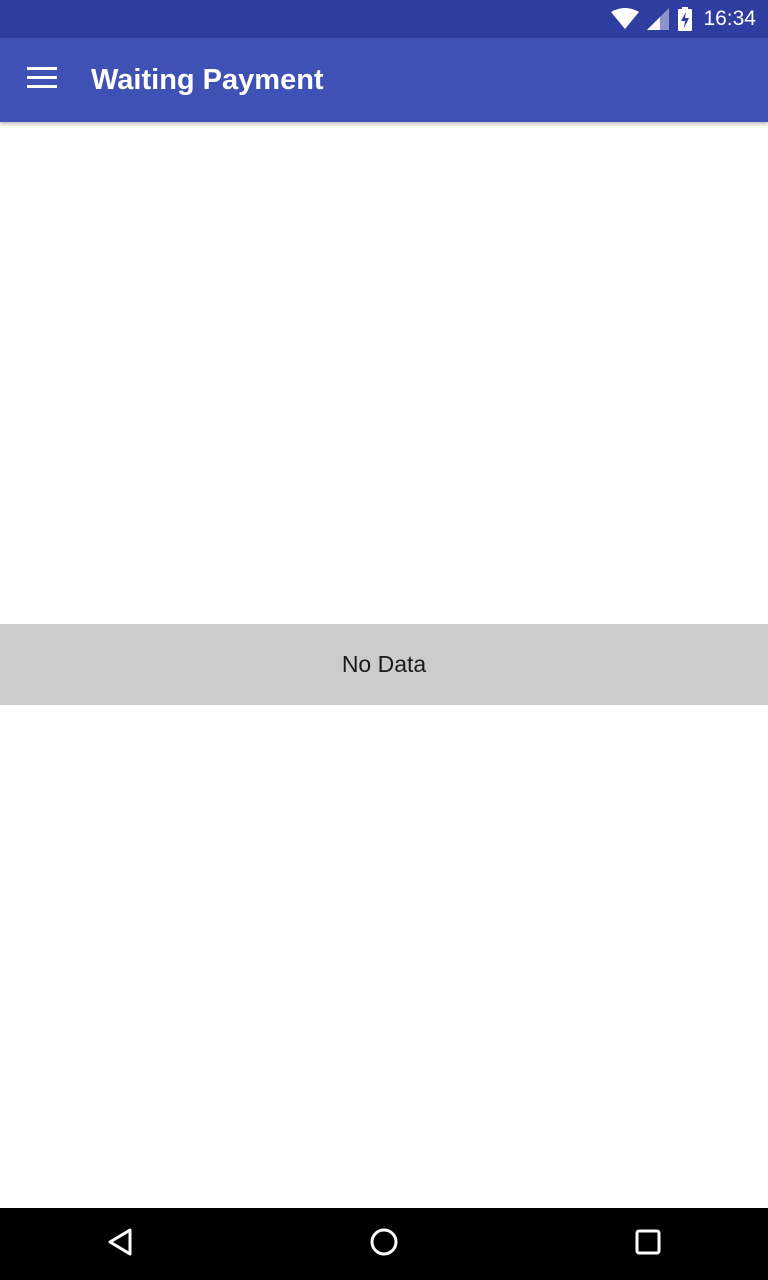  I want to click on home-button, so click(384, 1244).